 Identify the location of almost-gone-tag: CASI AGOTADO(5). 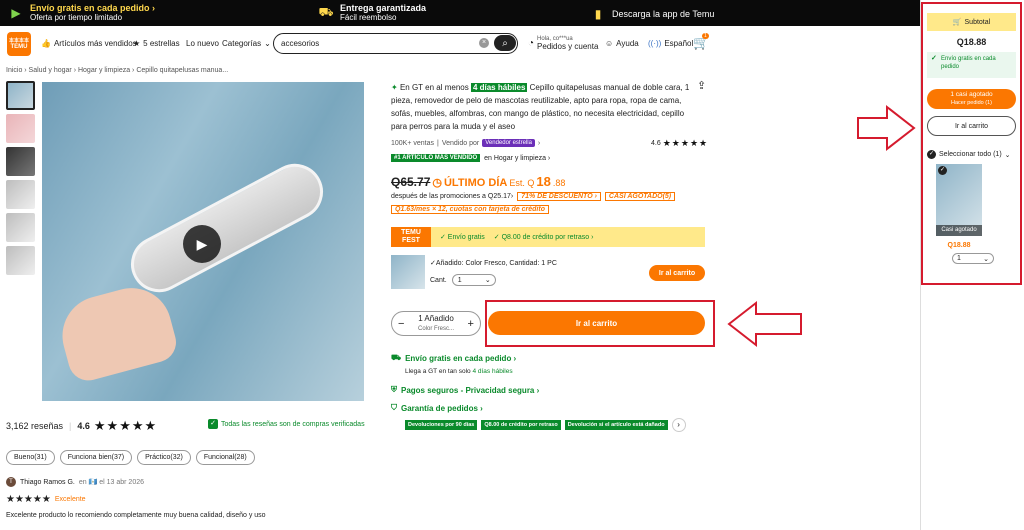
(640, 196).